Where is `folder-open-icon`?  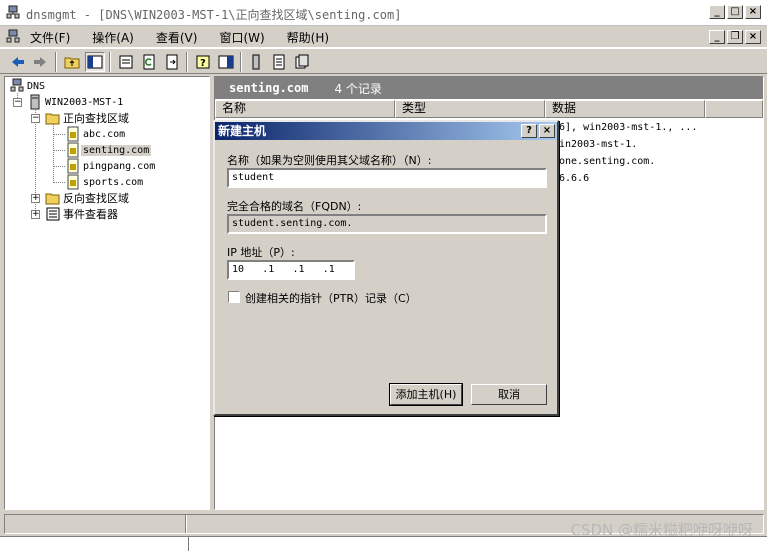 folder-open-icon is located at coordinates (52, 119).